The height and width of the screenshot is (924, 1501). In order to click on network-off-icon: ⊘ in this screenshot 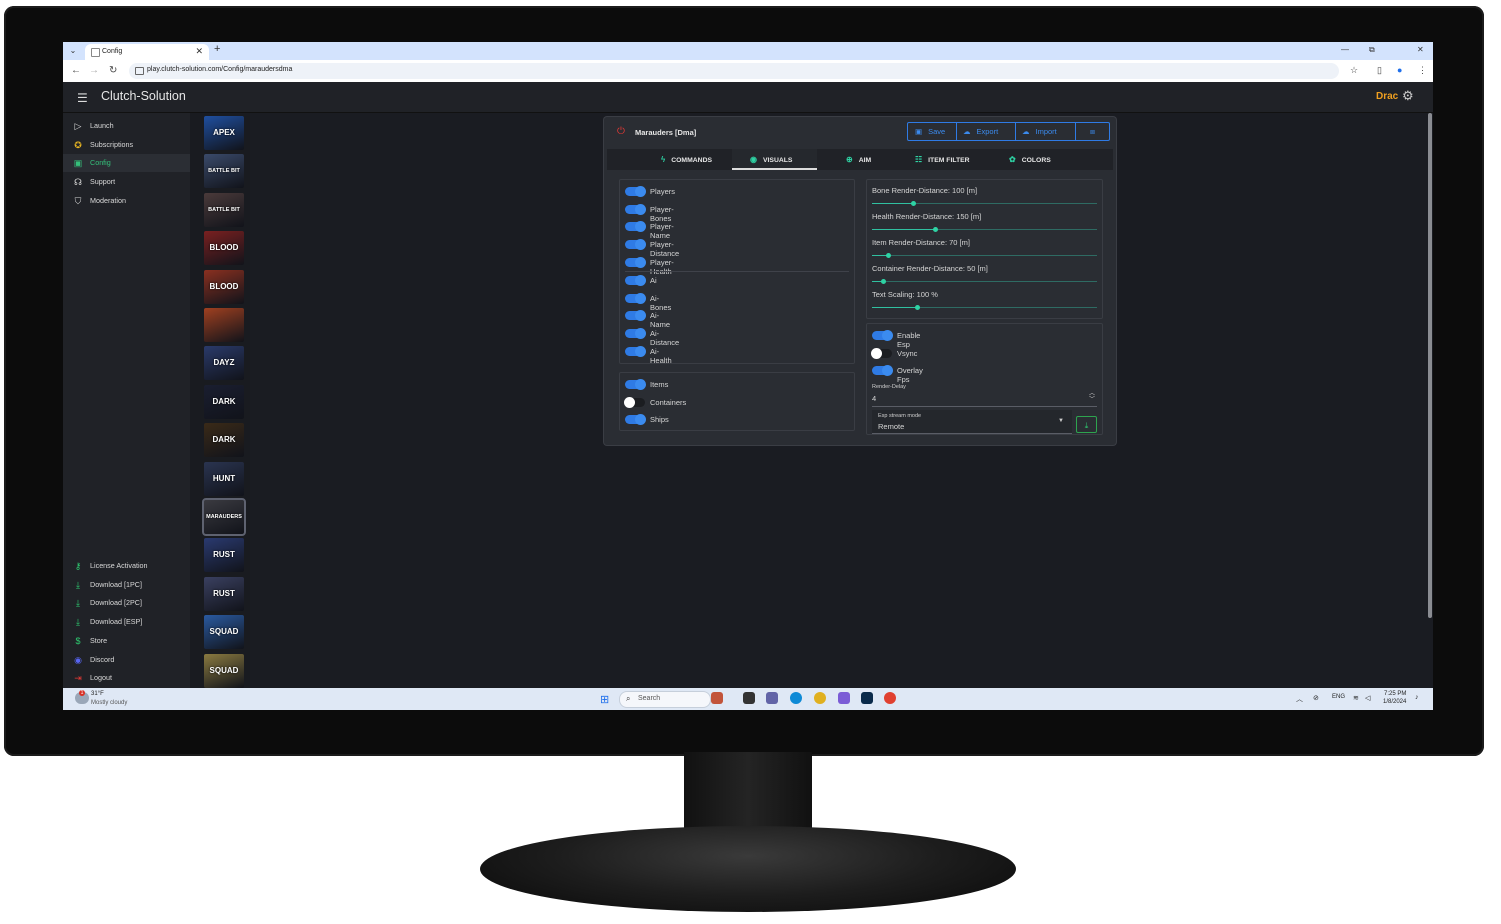, I will do `click(1316, 698)`.